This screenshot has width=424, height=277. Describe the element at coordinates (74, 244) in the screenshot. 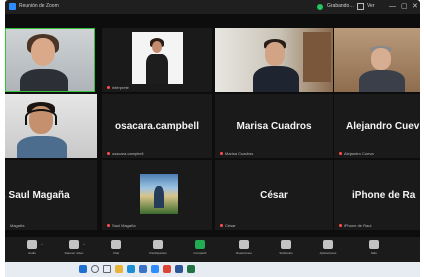

I see `video-camera-icon` at that location.